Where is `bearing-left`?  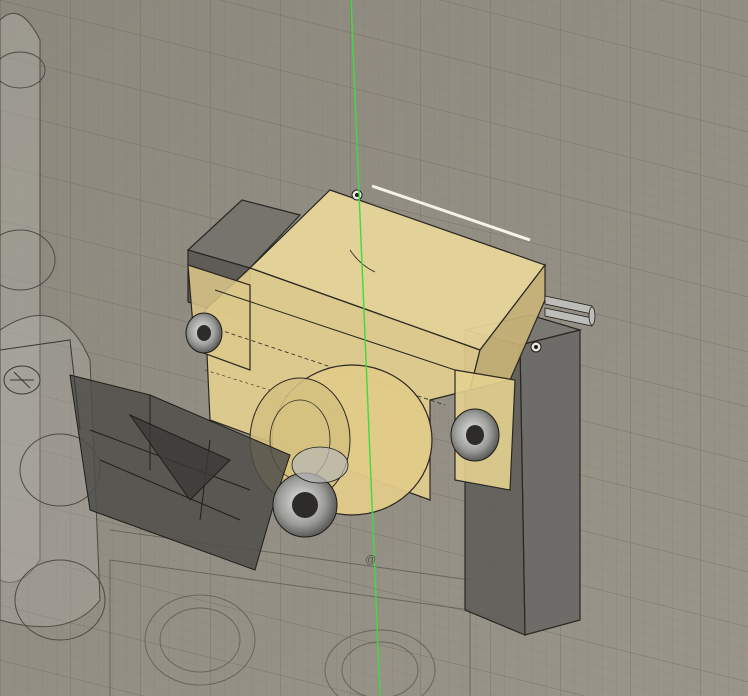 bearing-left is located at coordinates (204, 333).